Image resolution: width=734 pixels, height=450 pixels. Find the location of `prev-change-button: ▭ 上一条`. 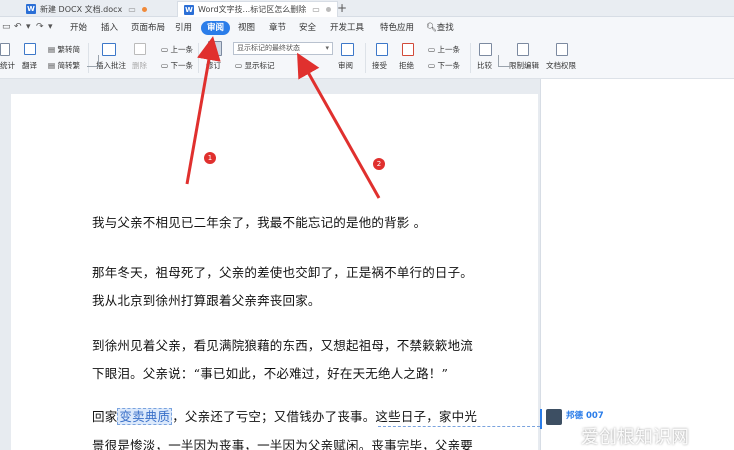

prev-change-button: ▭ 上一条 is located at coordinates (444, 49).